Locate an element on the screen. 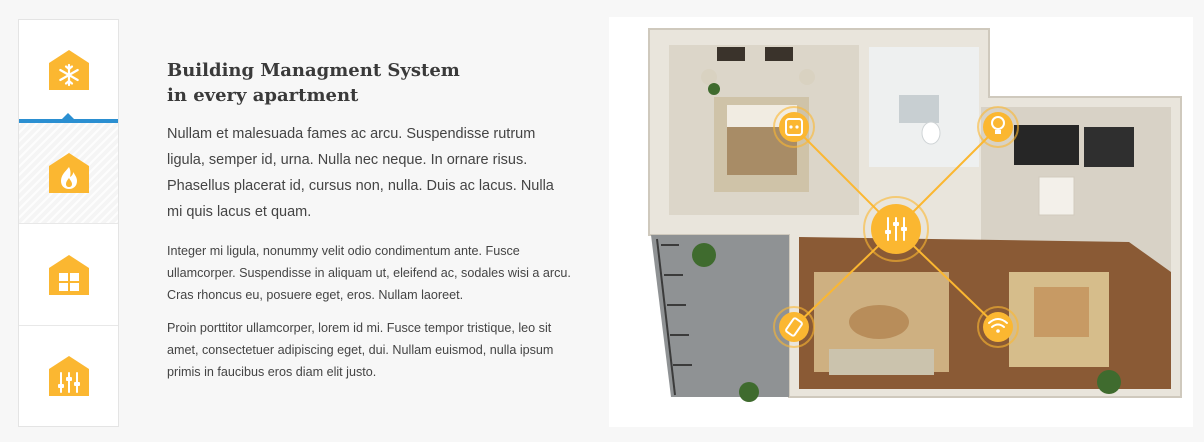  flame-icon is located at coordinates (68, 173).